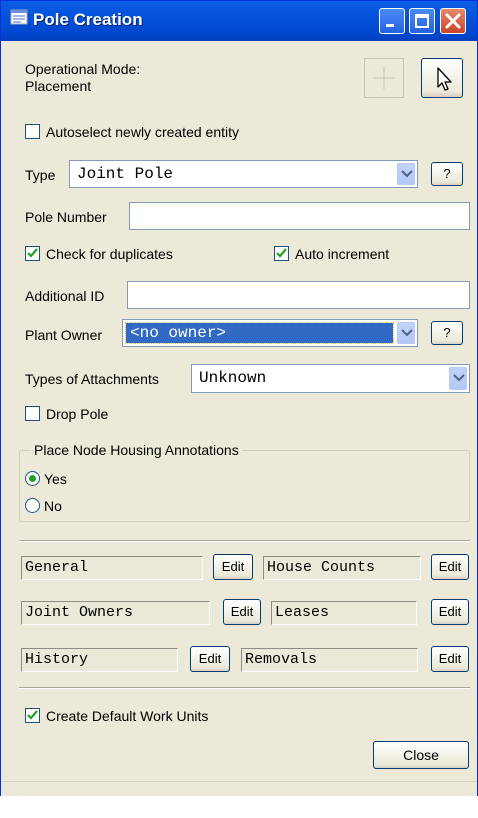 This screenshot has width=478, height=818. I want to click on pointer-arrow-icon, so click(444, 79).